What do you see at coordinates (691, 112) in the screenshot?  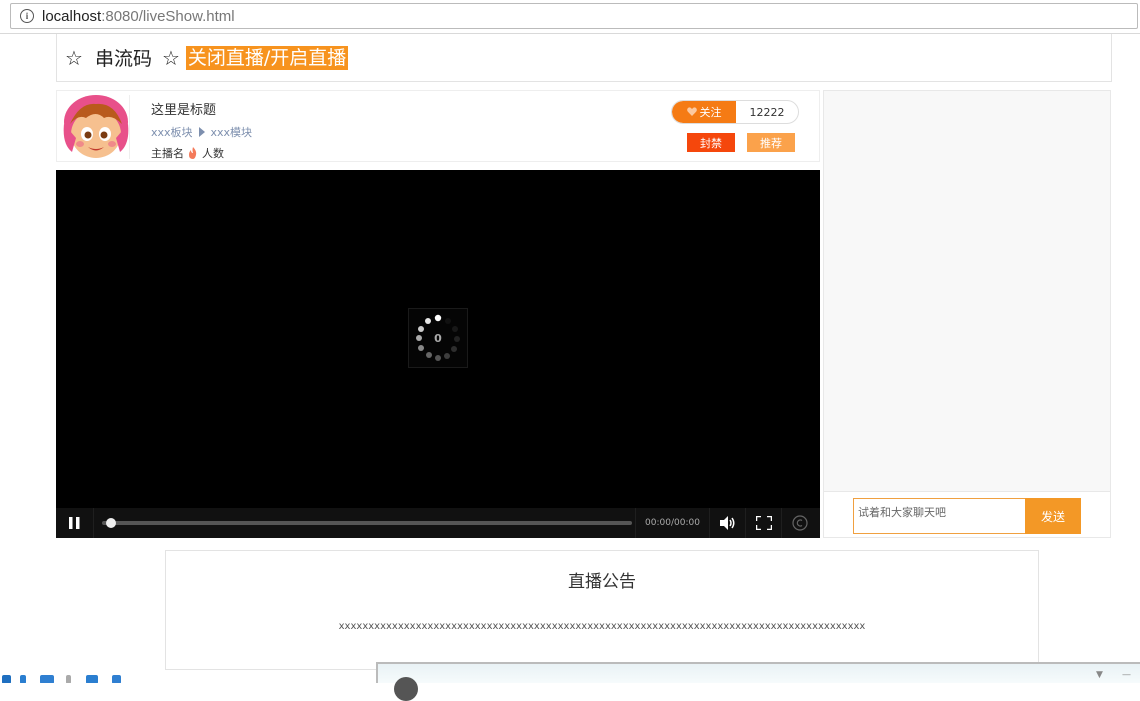 I see `heart-icon` at bounding box center [691, 112].